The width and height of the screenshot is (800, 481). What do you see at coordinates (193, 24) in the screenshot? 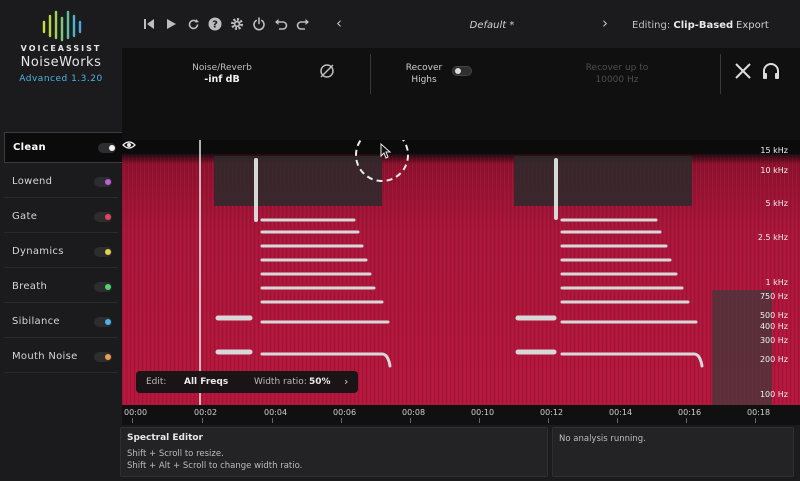
I see `loop-icon` at bounding box center [193, 24].